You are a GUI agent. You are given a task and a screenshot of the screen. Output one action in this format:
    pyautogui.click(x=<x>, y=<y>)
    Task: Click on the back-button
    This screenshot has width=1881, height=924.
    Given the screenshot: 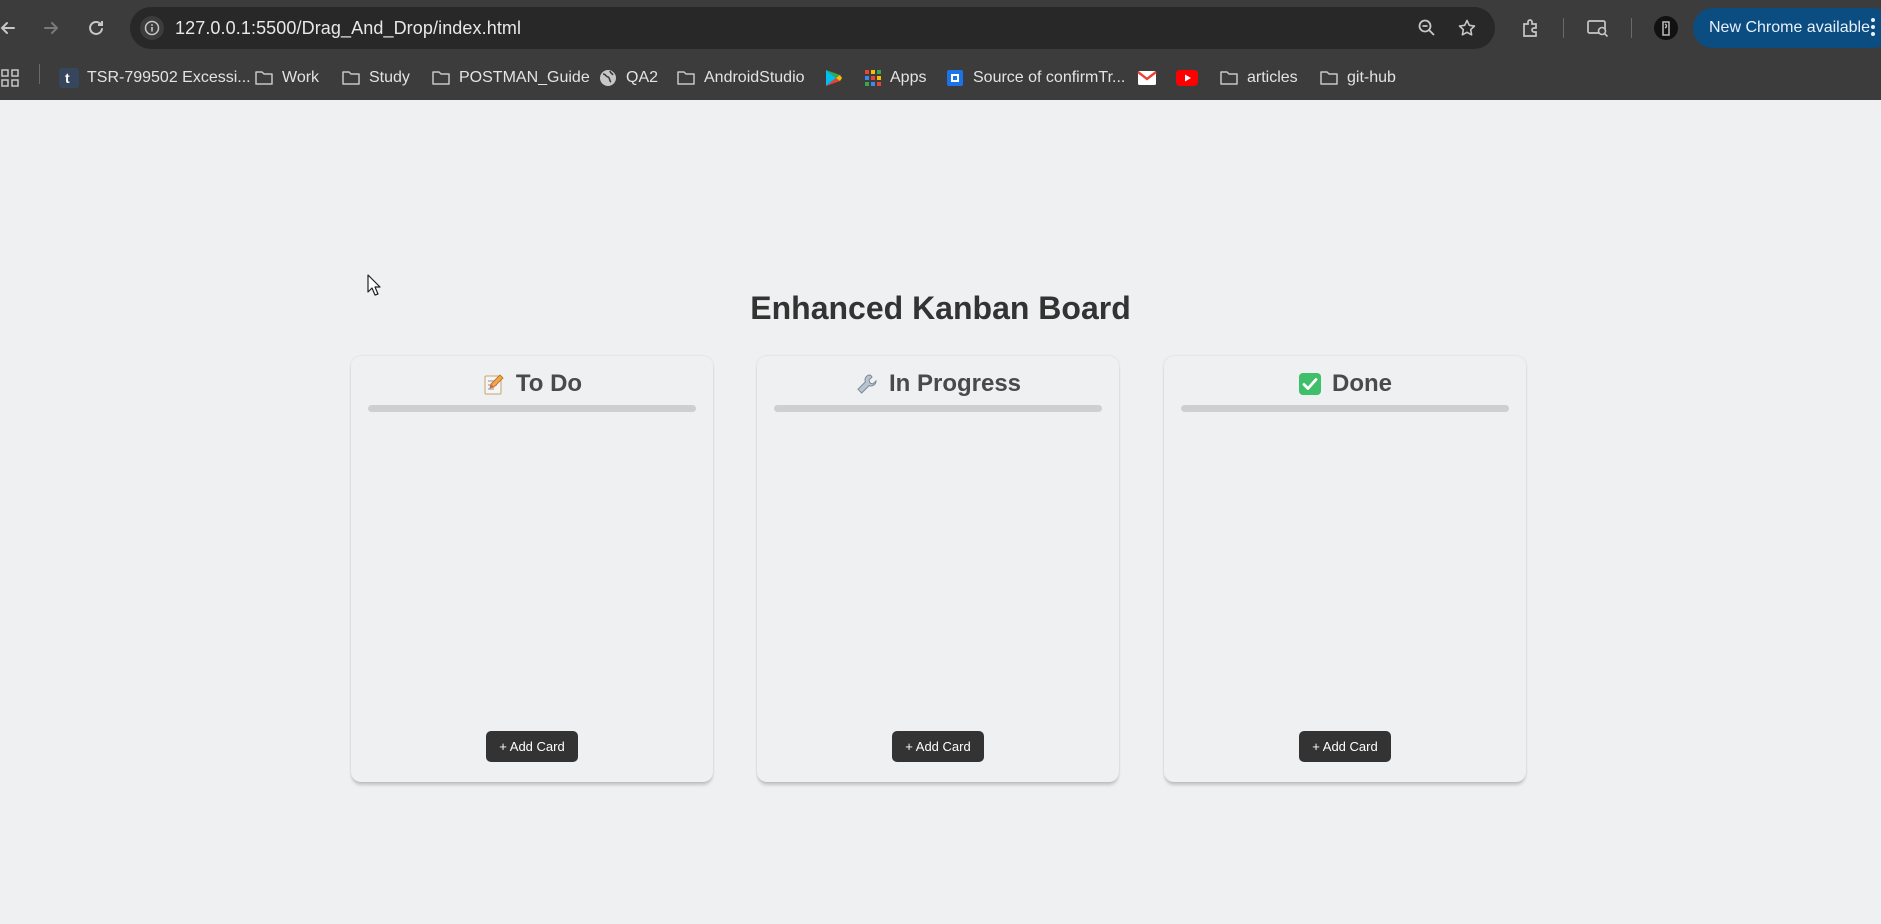 What is the action you would take?
    pyautogui.click(x=12, y=28)
    